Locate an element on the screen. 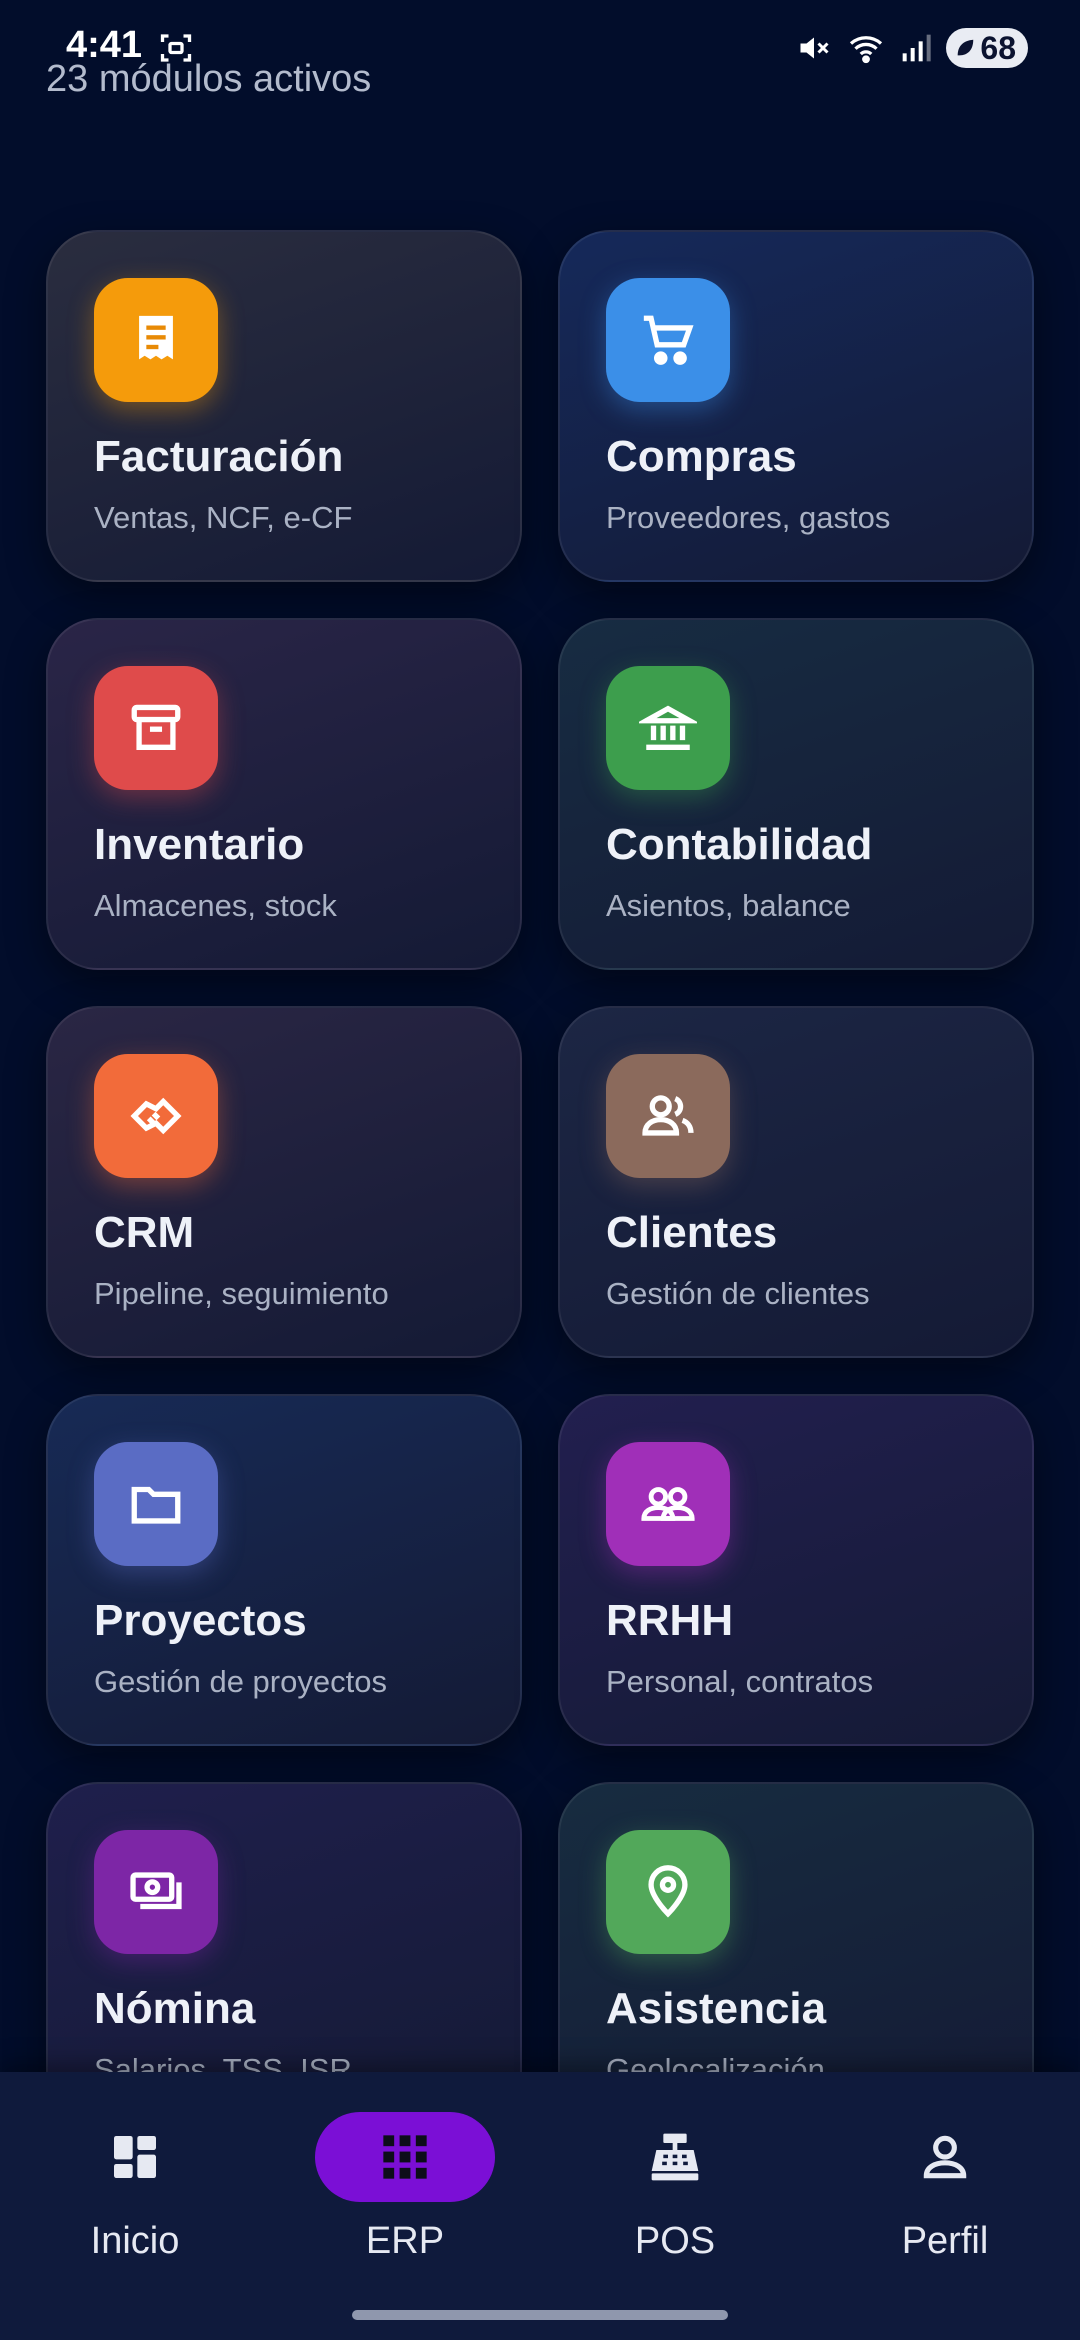  archive-icon is located at coordinates (156, 727).